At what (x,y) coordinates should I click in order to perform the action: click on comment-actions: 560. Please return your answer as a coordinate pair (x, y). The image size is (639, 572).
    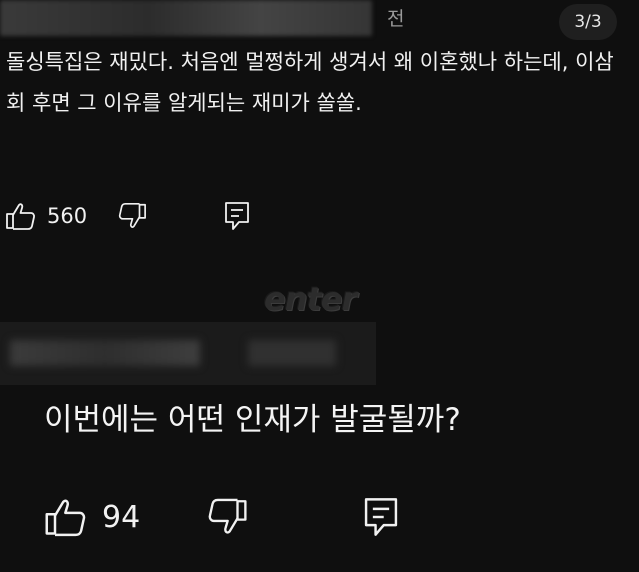
    Looking at the image, I should click on (128, 216).